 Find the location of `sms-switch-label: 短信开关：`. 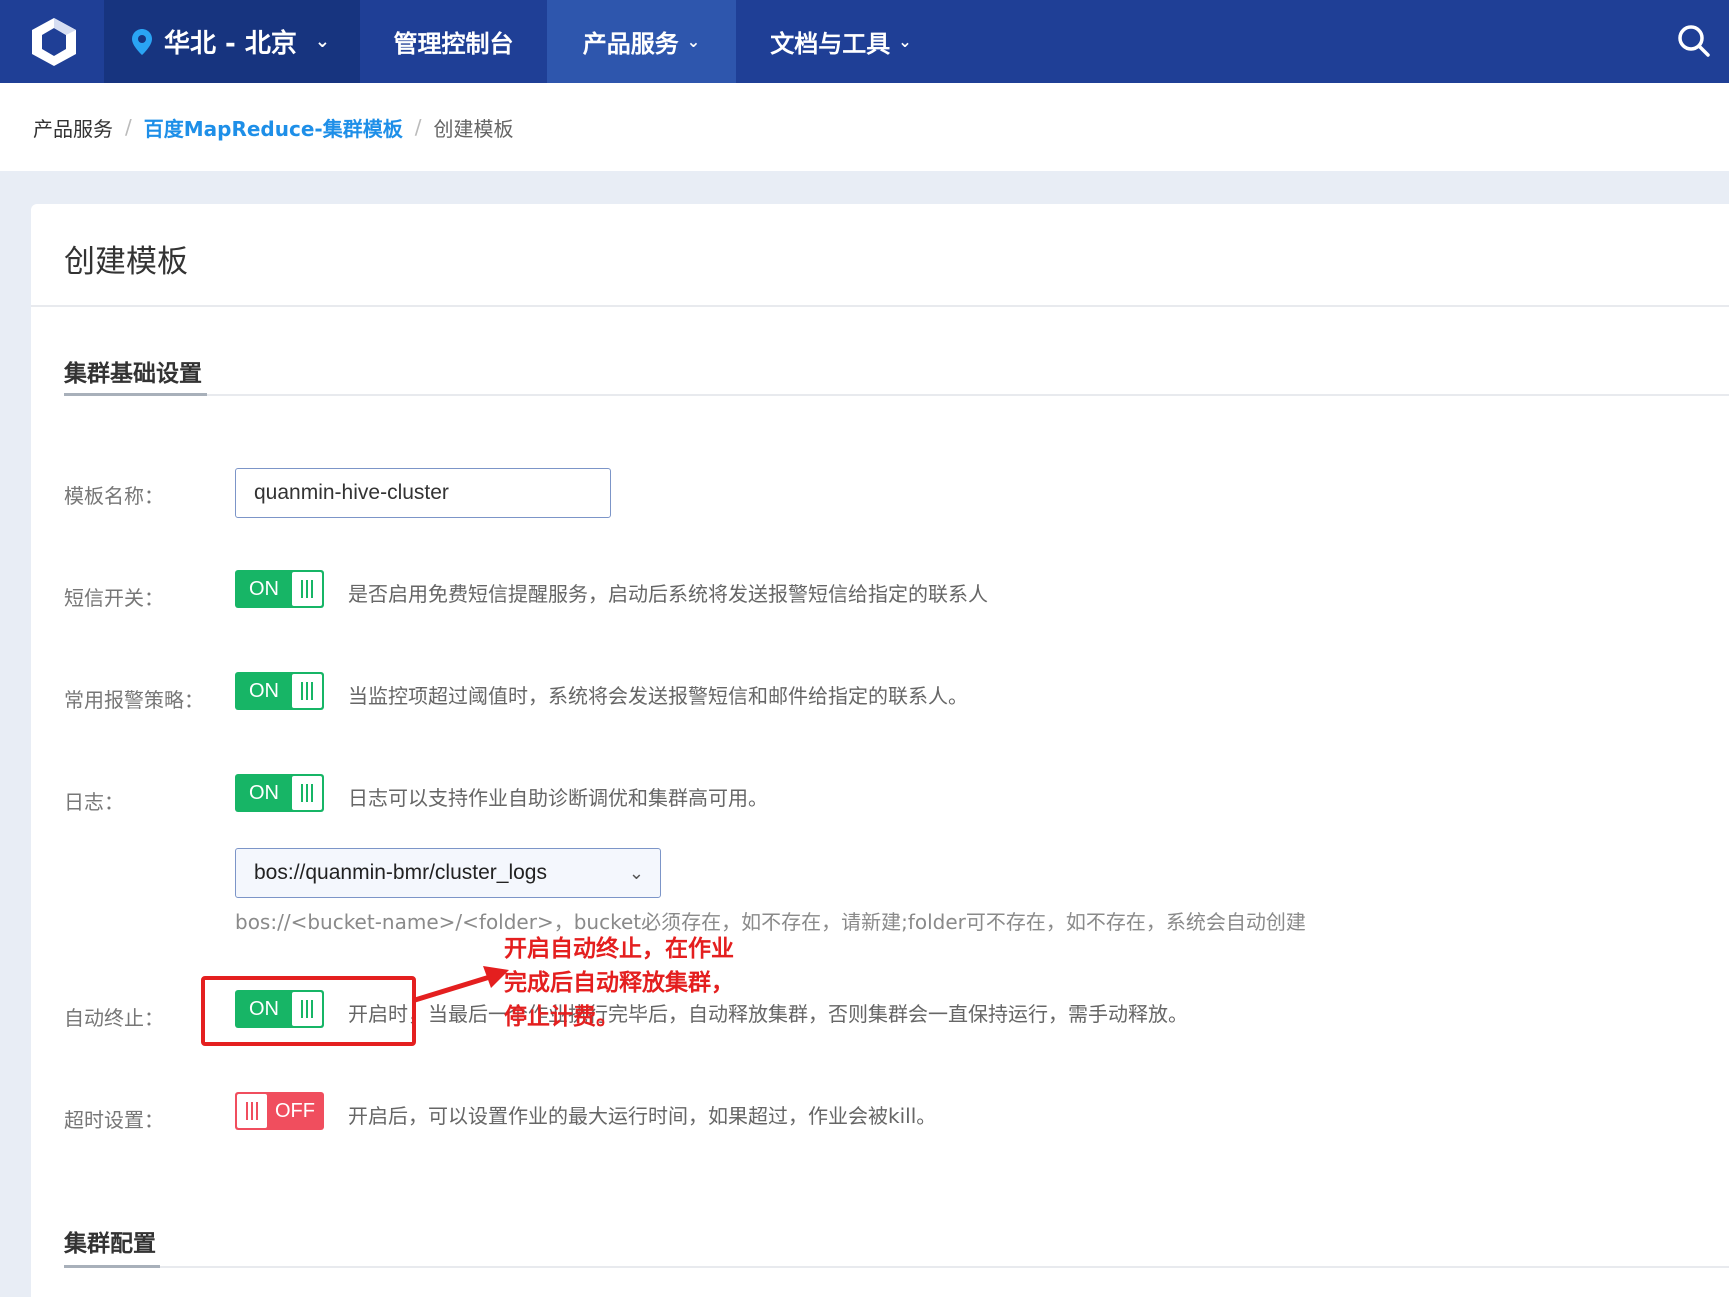

sms-switch-label: 短信开关： is located at coordinates (114, 598).